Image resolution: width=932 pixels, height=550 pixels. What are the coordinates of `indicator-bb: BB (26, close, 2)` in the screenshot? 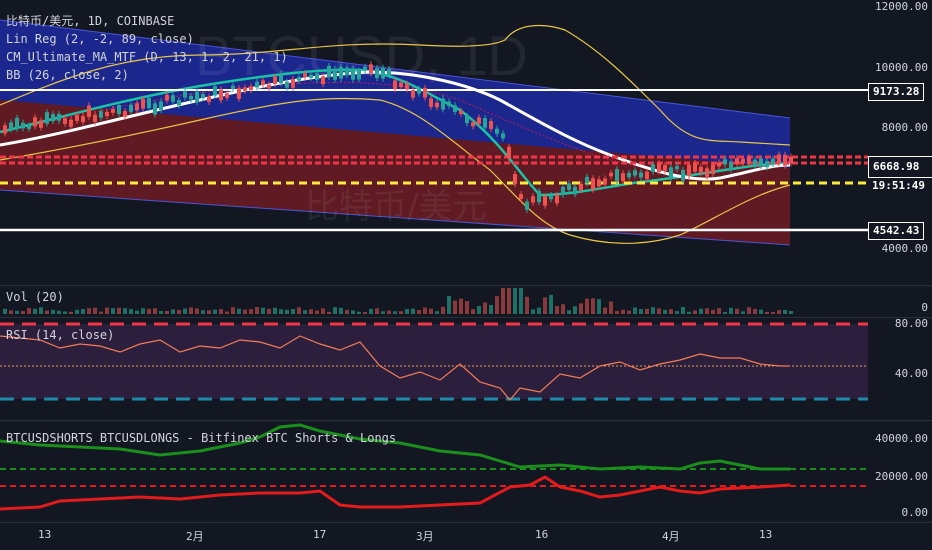 It's located at (147, 75).